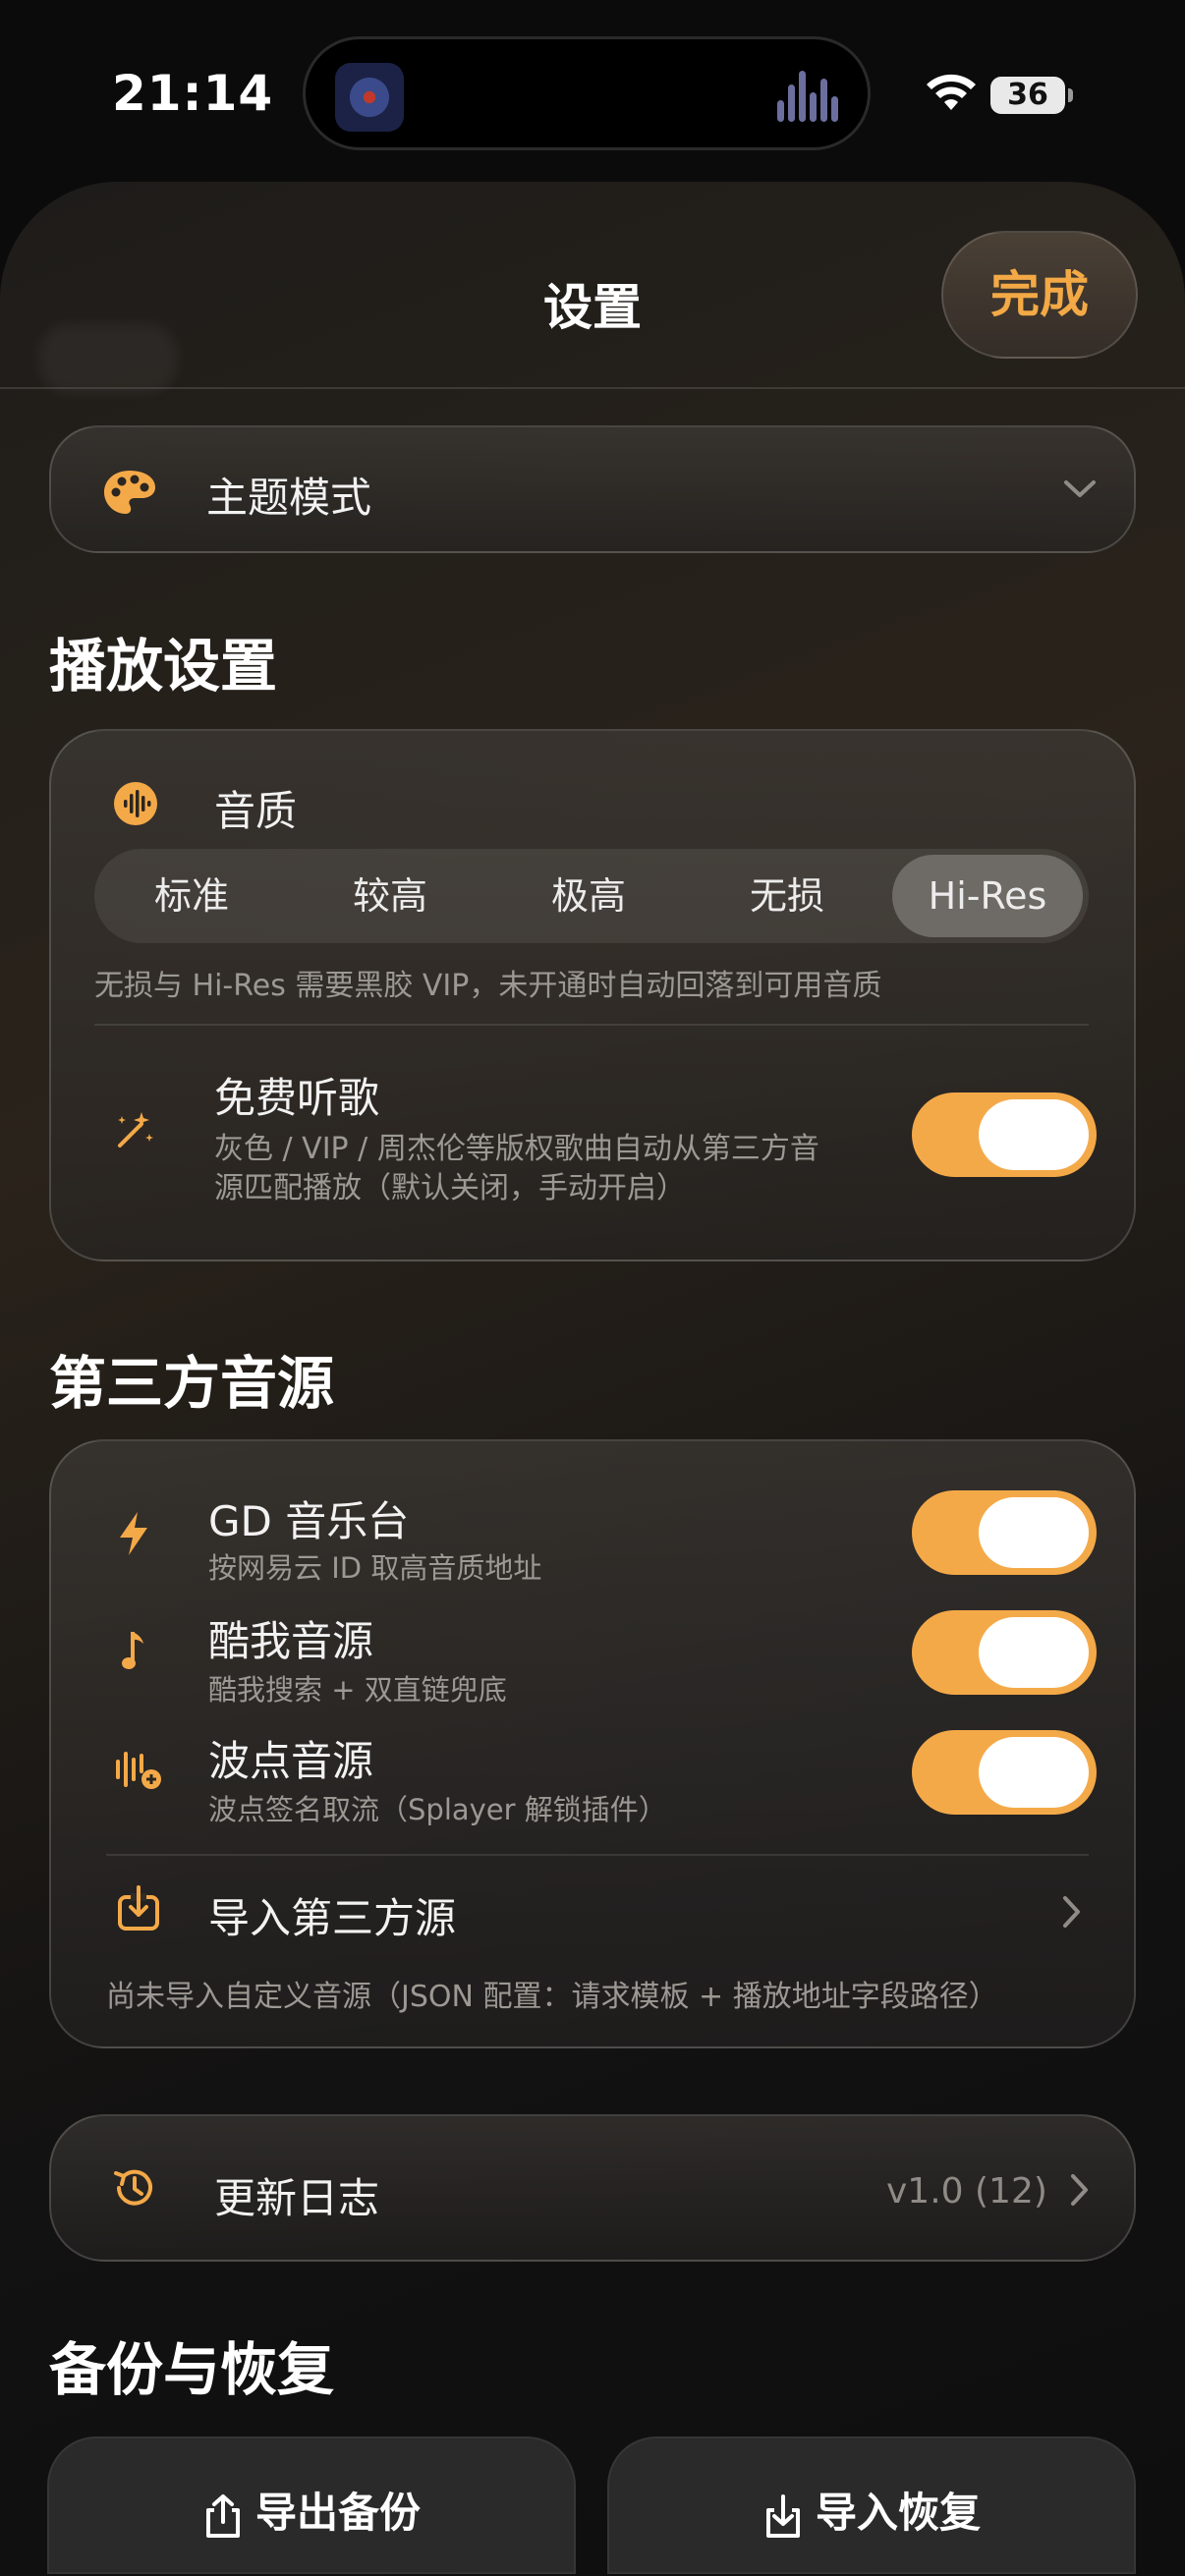 This screenshot has height=2576, width=1185. Describe the element at coordinates (592, 2188) in the screenshot. I see `changelog-row: 更新日志 v1.0 (12)` at that location.